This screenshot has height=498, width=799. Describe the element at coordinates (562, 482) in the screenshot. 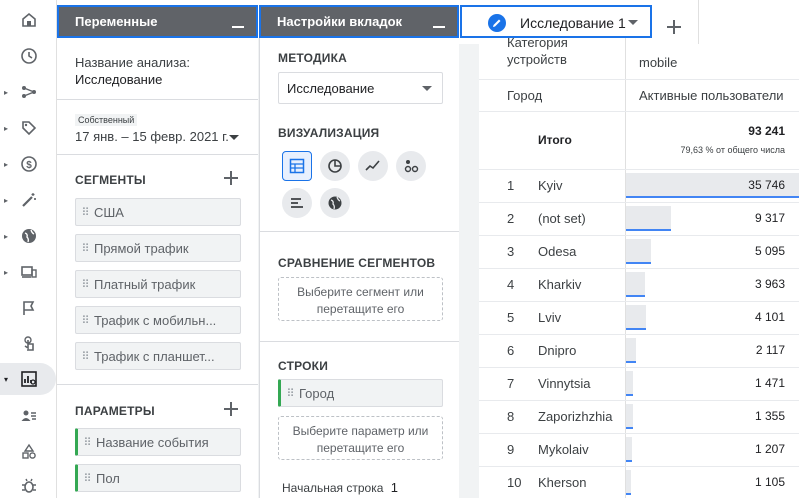

I see `city-cell: Kherson` at that location.